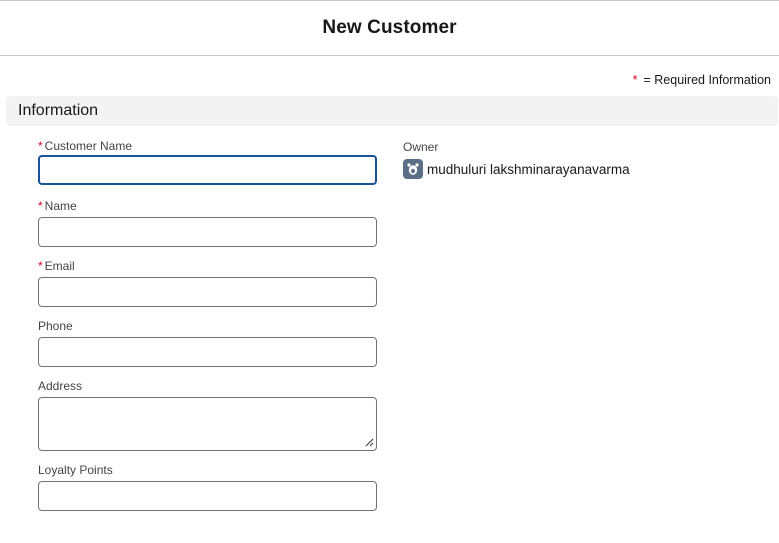 This screenshot has width=779, height=543. Describe the element at coordinates (207, 424) in the screenshot. I see `address-textarea` at that location.